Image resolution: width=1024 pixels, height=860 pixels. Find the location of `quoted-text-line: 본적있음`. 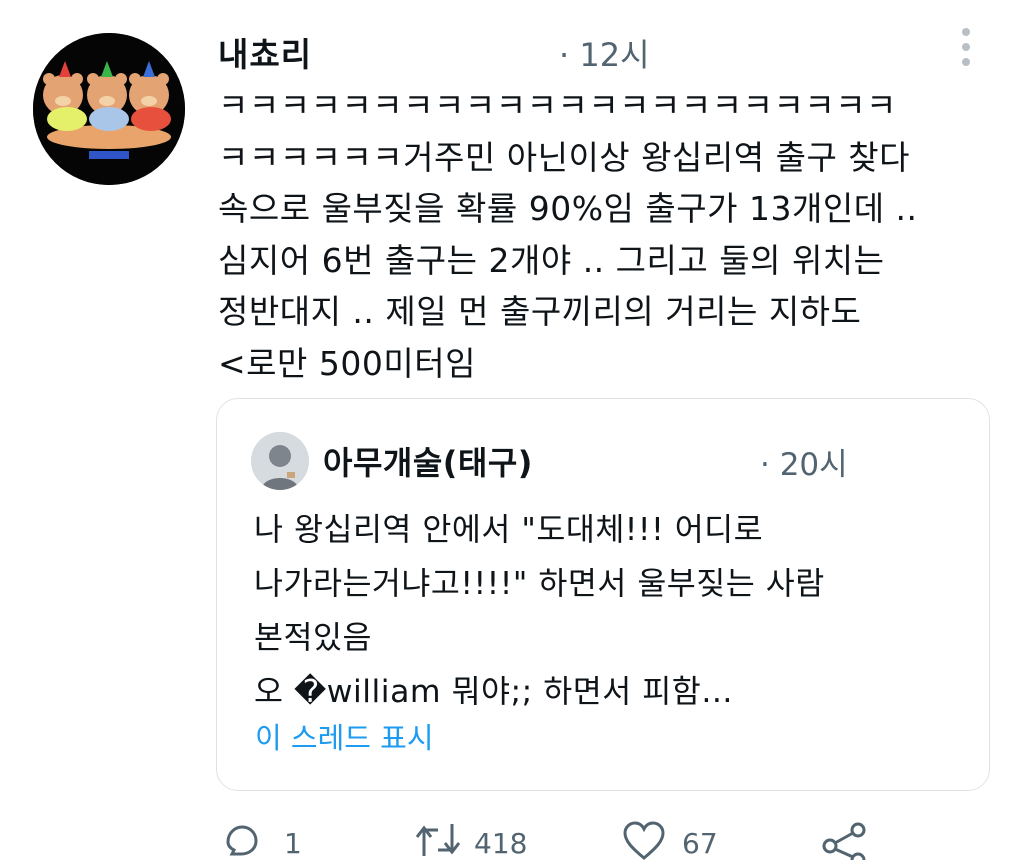

quoted-text-line: 본적있음 is located at coordinates (313, 638).